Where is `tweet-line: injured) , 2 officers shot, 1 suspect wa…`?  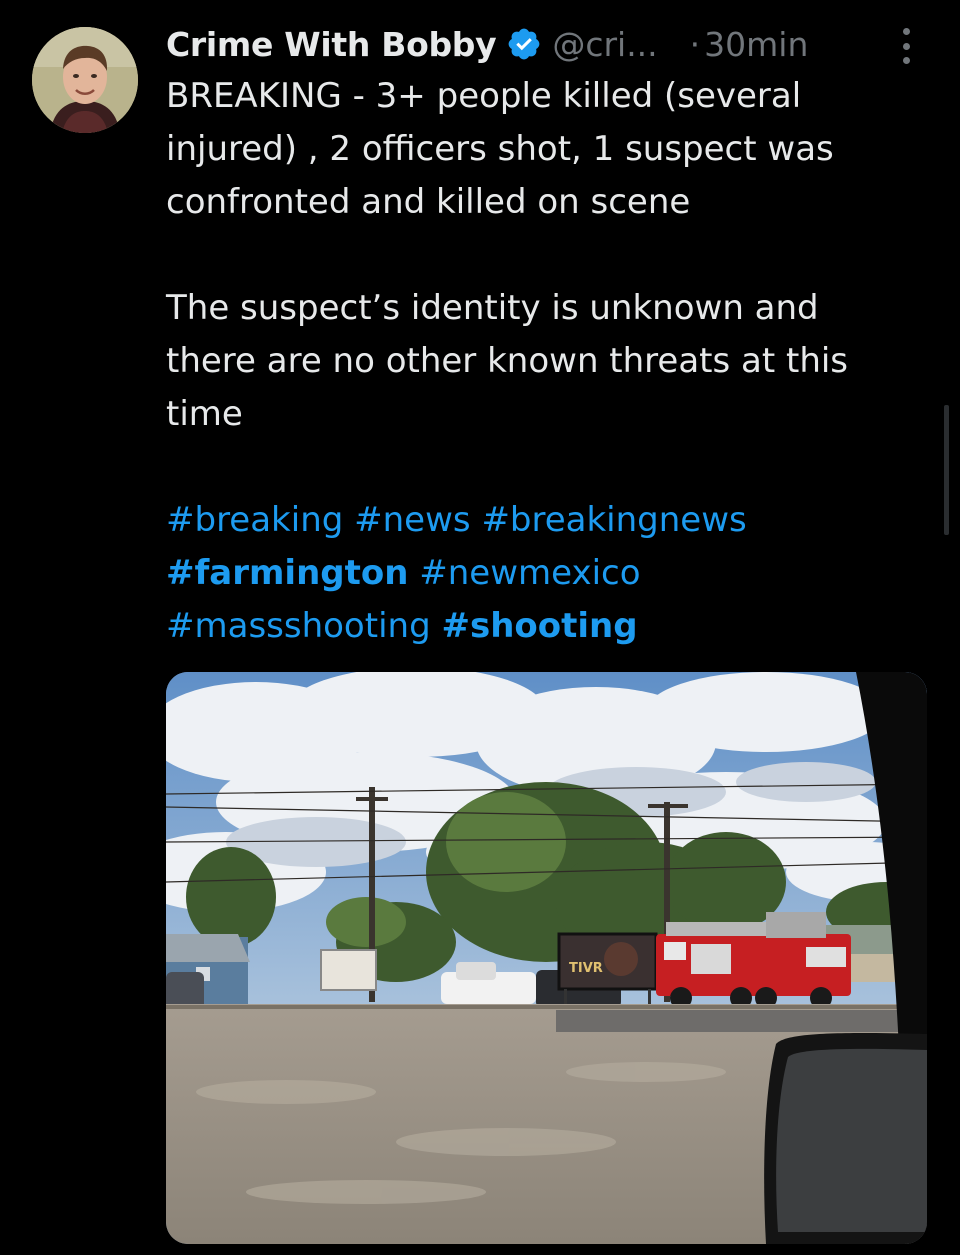
tweet-line: injured) , 2 officers shot, 1 suspect wa… is located at coordinates (500, 149).